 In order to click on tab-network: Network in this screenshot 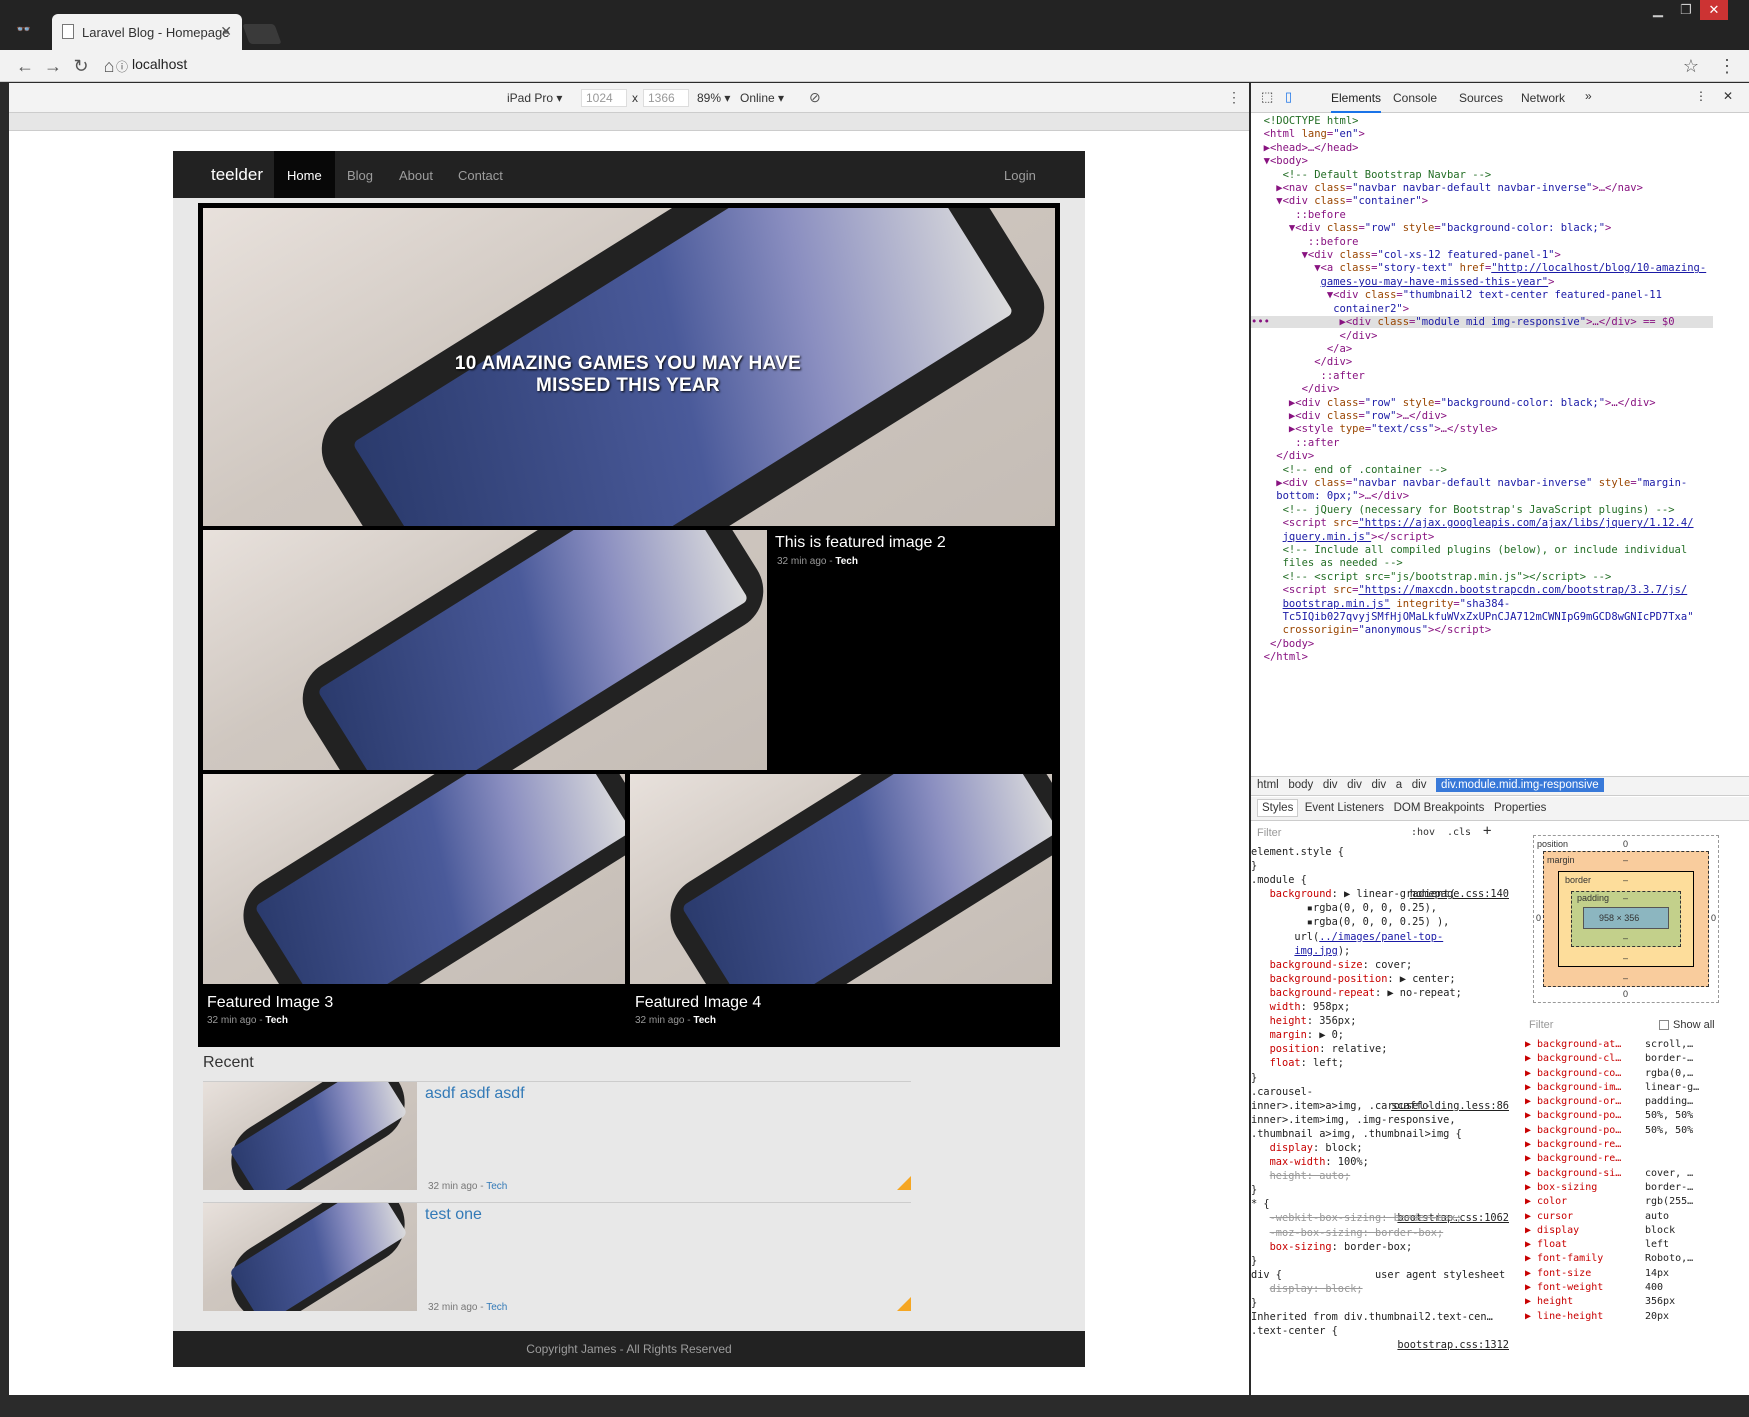, I will do `click(1543, 98)`.